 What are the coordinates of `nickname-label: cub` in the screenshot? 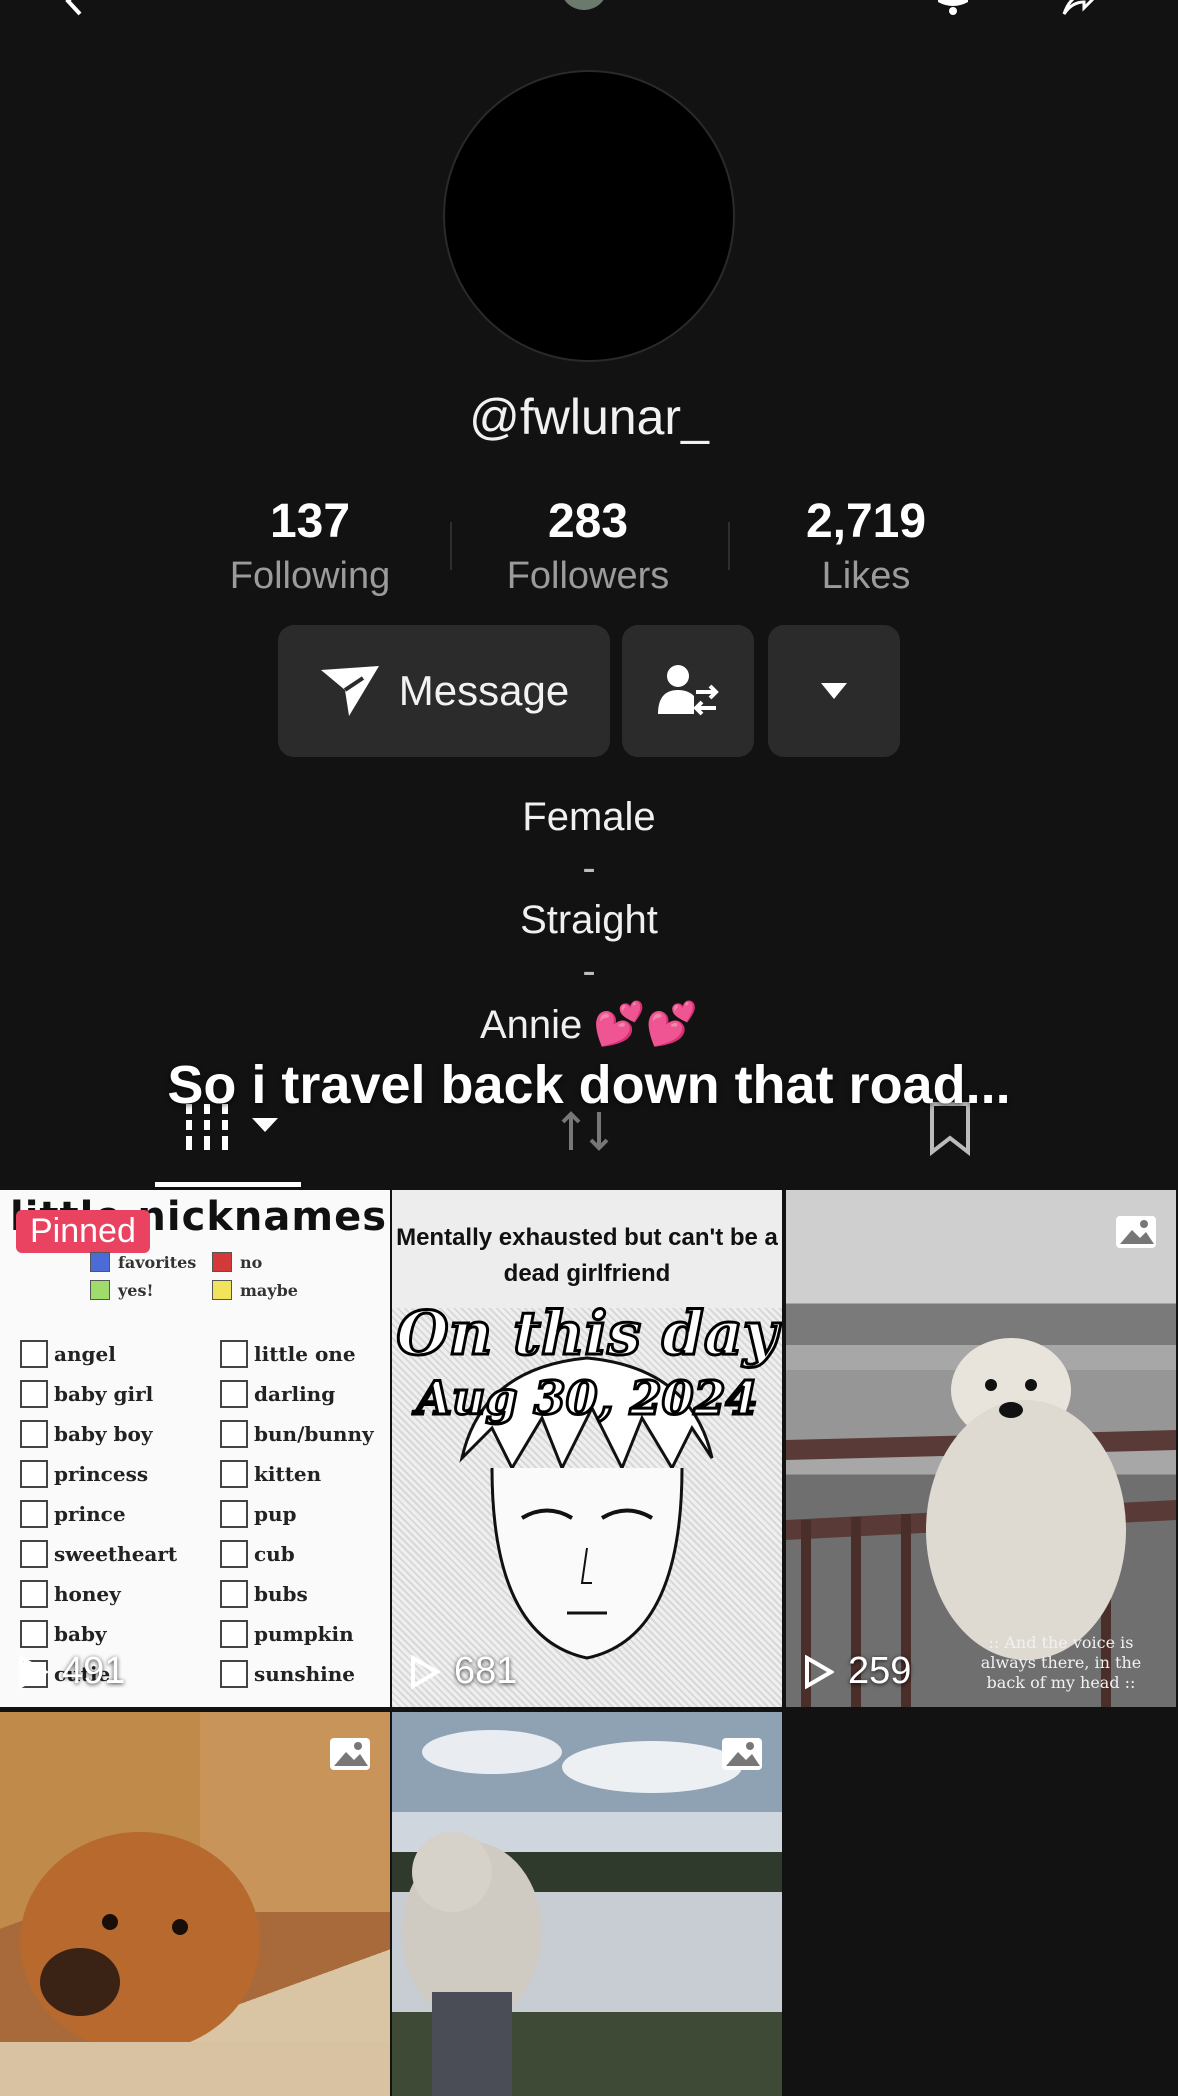 It's located at (274, 1554).